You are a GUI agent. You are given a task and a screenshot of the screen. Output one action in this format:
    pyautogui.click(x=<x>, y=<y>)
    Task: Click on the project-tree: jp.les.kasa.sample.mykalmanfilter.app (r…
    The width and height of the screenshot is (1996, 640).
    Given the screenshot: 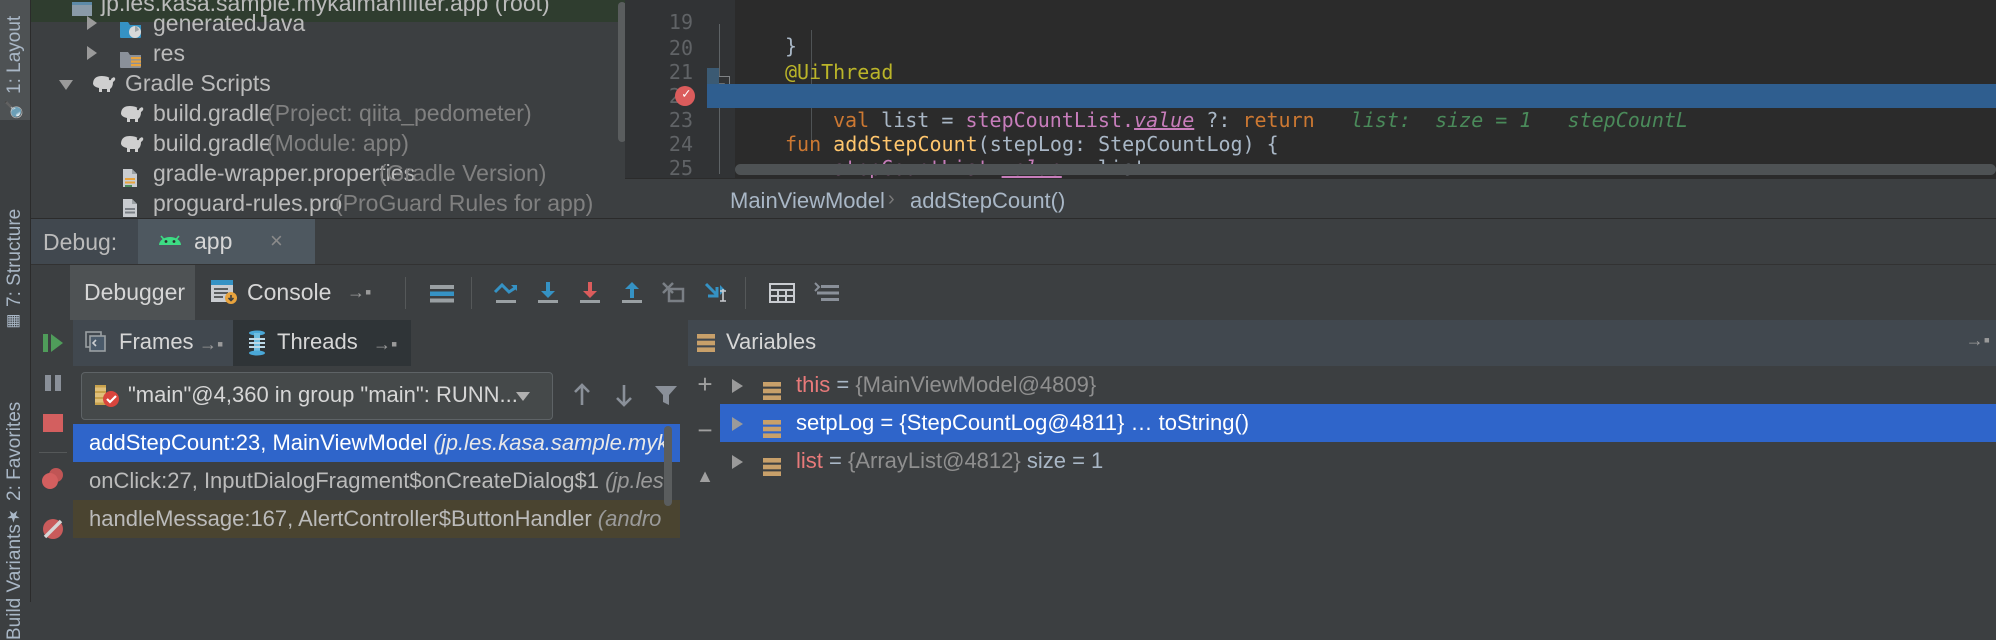 What is the action you would take?
    pyautogui.click(x=328, y=109)
    